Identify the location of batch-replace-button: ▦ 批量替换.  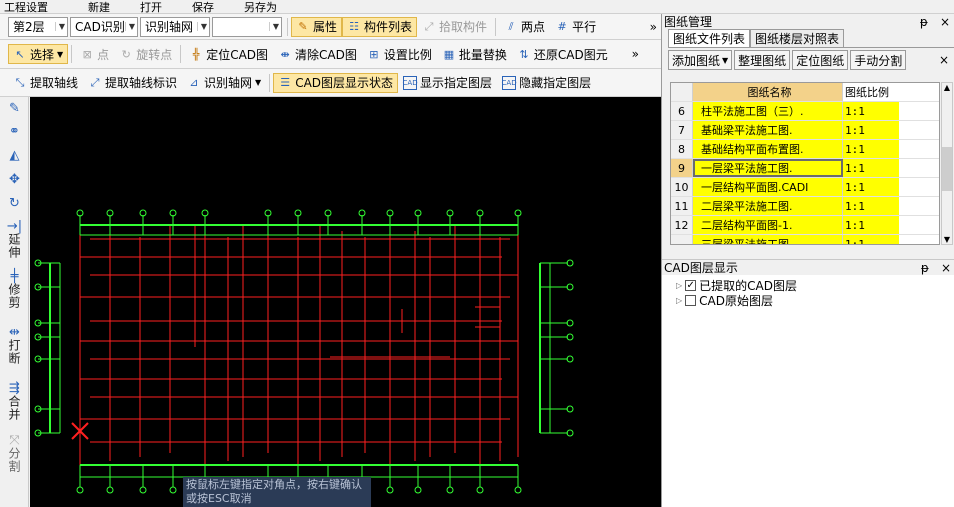
(474, 54).